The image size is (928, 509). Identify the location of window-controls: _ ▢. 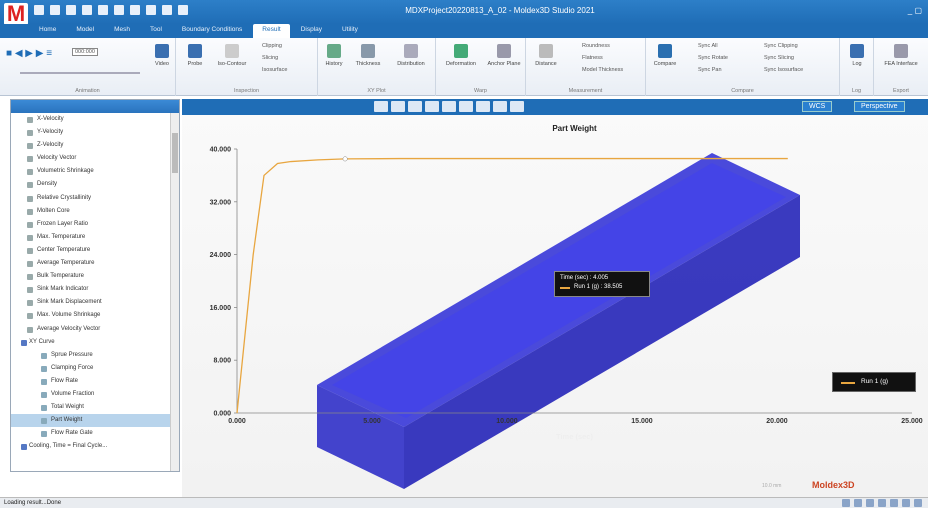
(915, 10).